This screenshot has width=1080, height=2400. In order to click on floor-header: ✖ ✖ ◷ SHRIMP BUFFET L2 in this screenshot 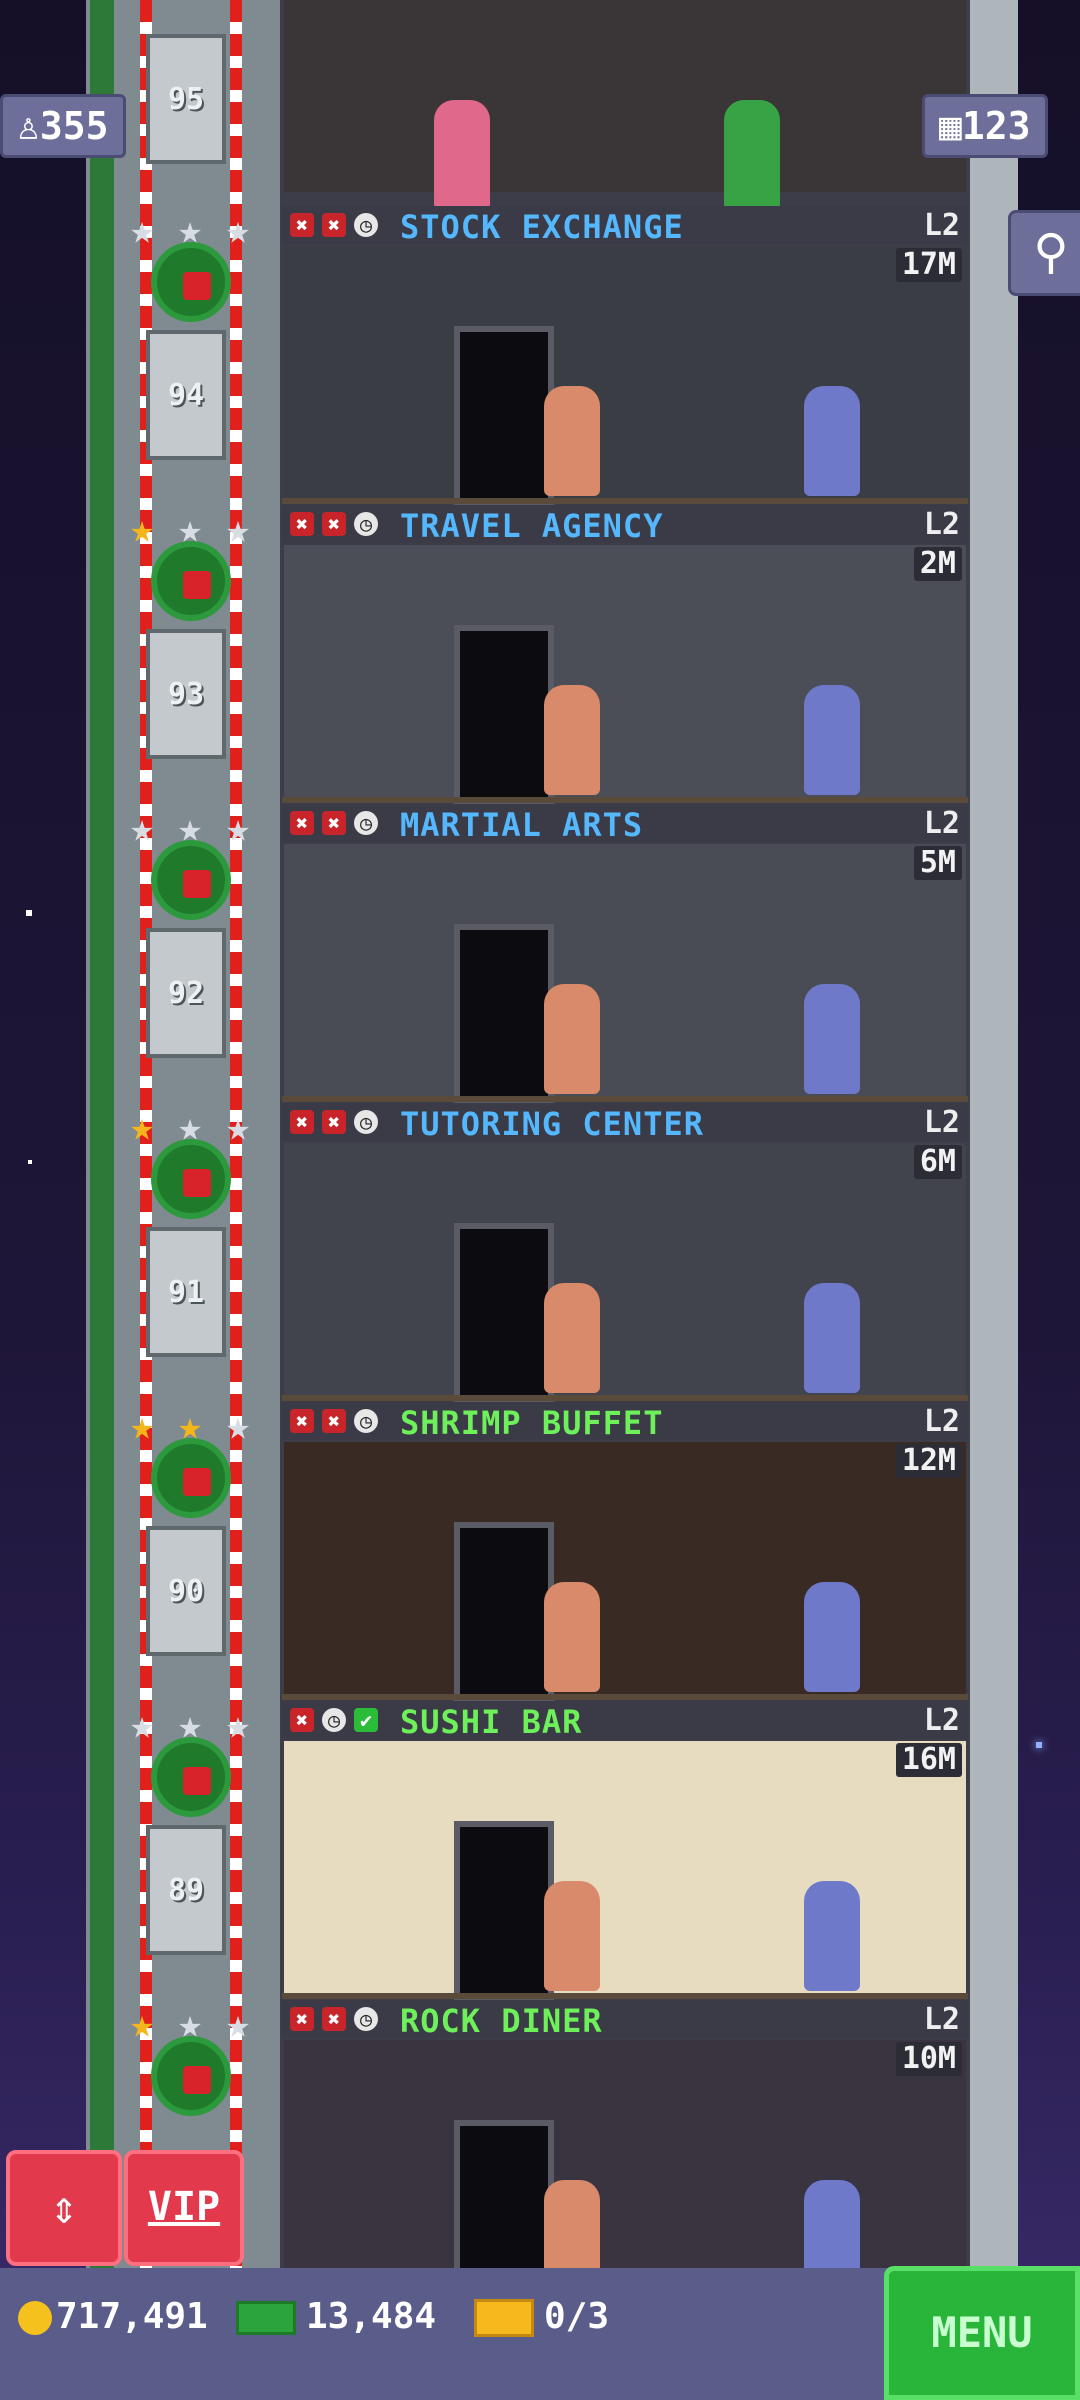, I will do `click(625, 1422)`.